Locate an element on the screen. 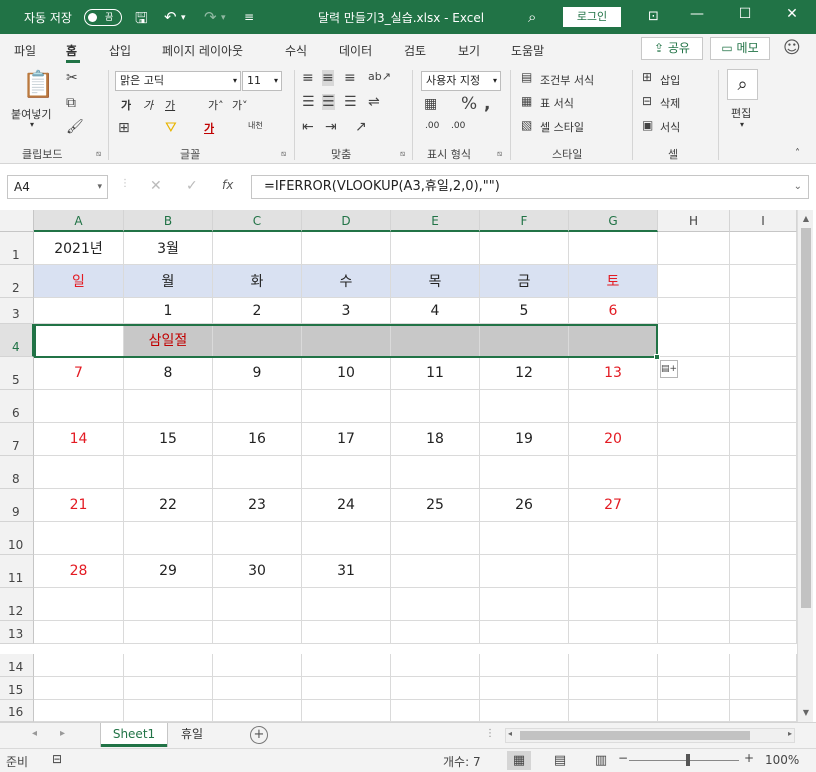  tab-home: 홈 is located at coordinates (71, 50).